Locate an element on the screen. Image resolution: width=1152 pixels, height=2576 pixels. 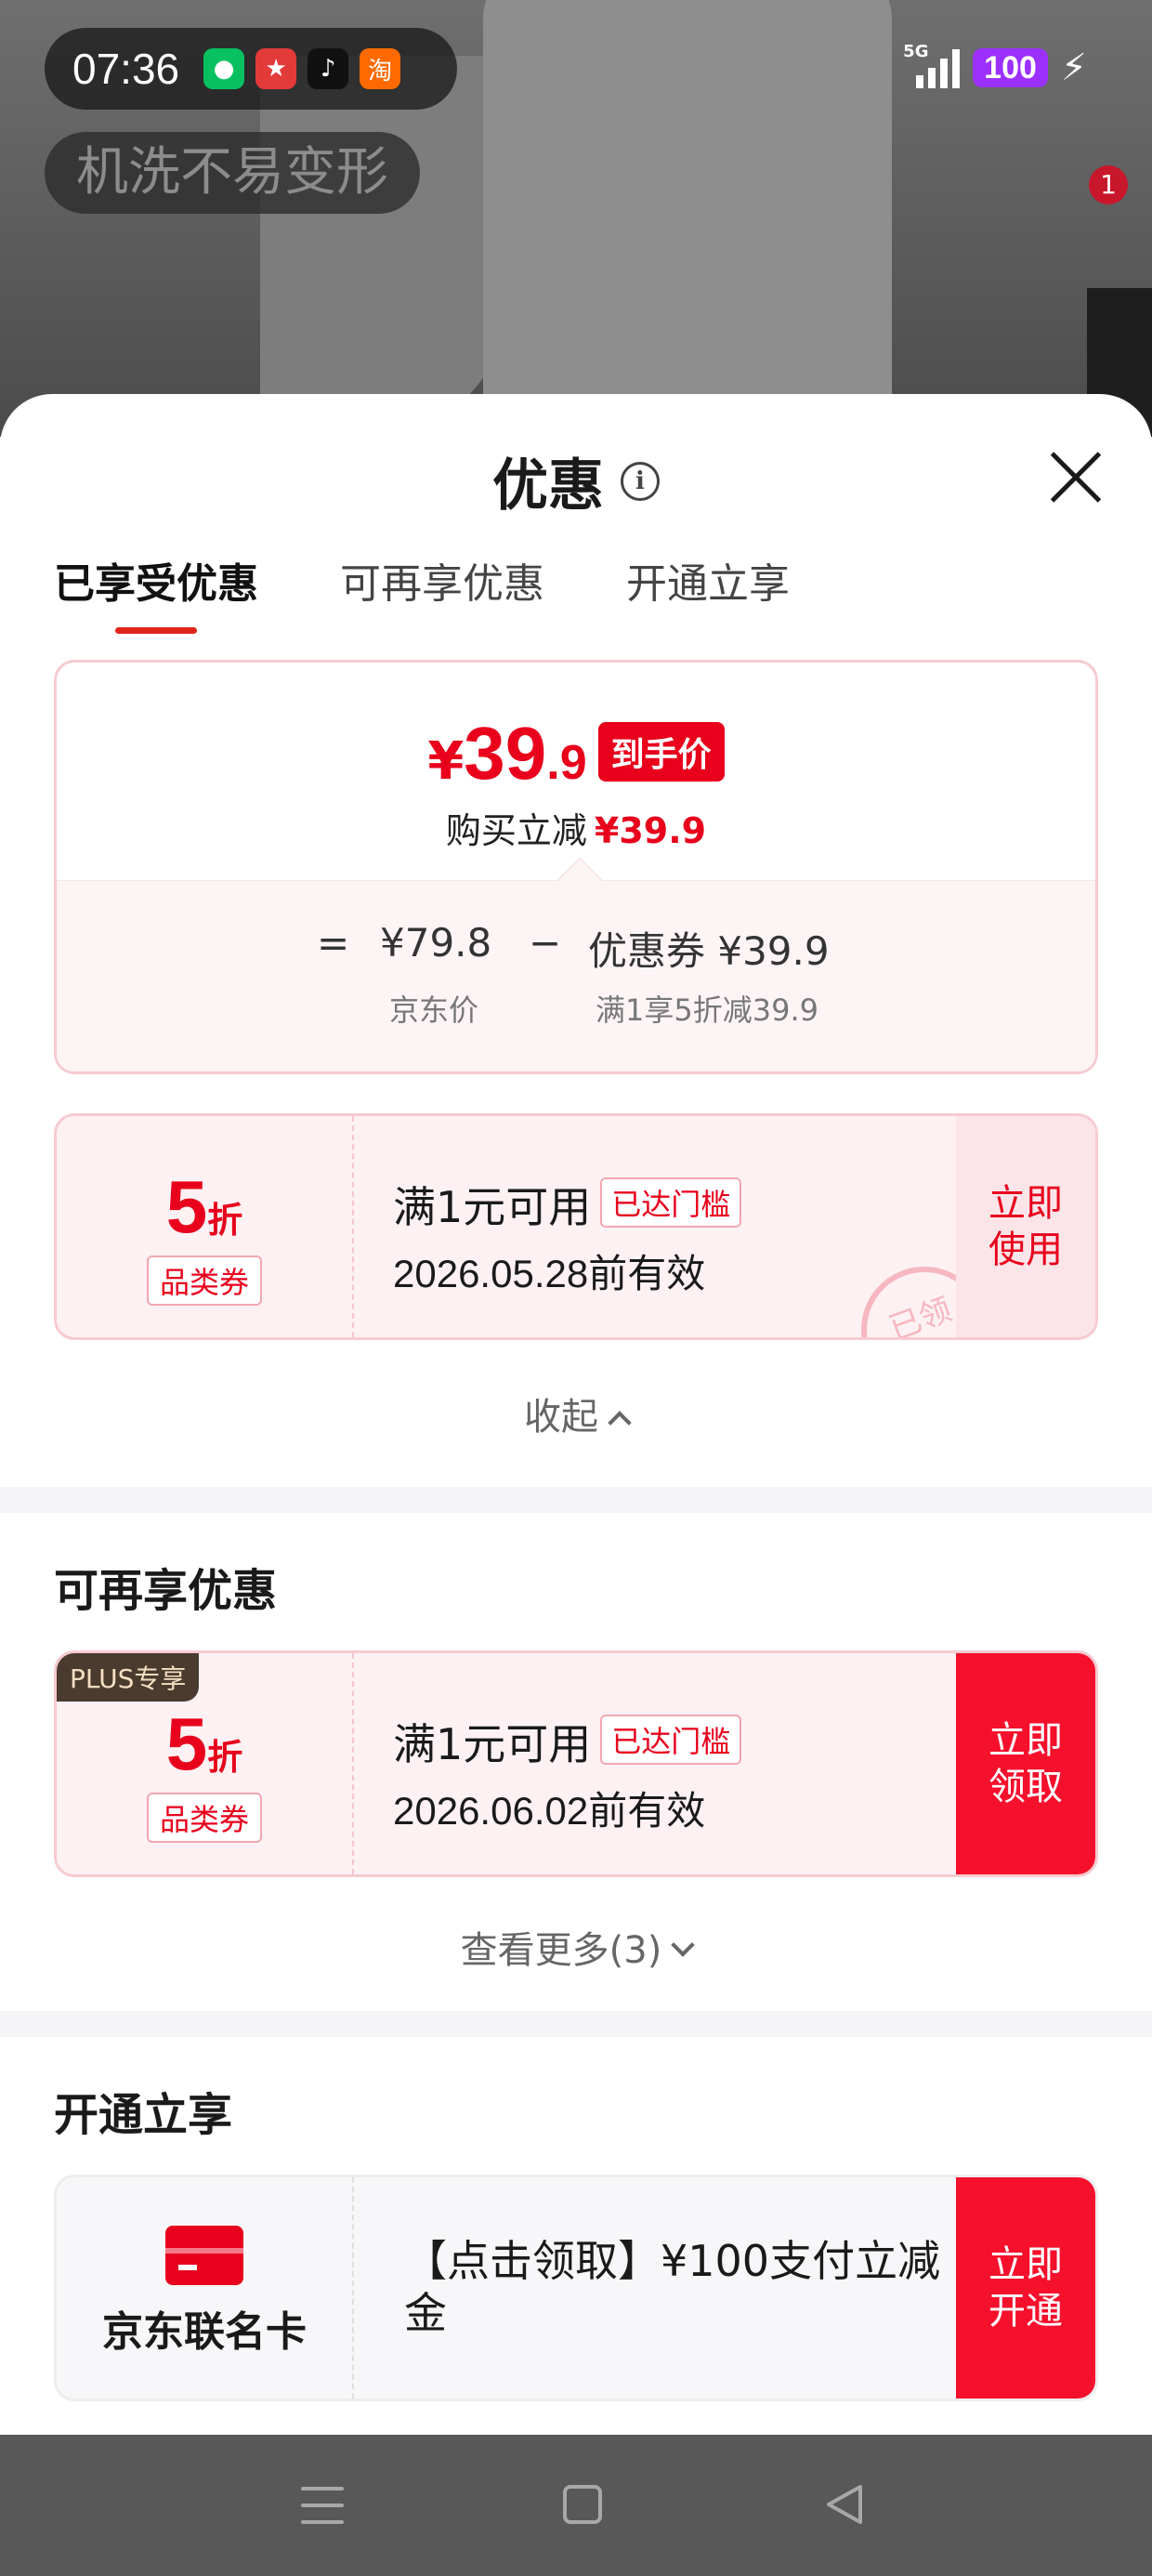
open-now-label: 立即 开通 is located at coordinates (1025, 2288).